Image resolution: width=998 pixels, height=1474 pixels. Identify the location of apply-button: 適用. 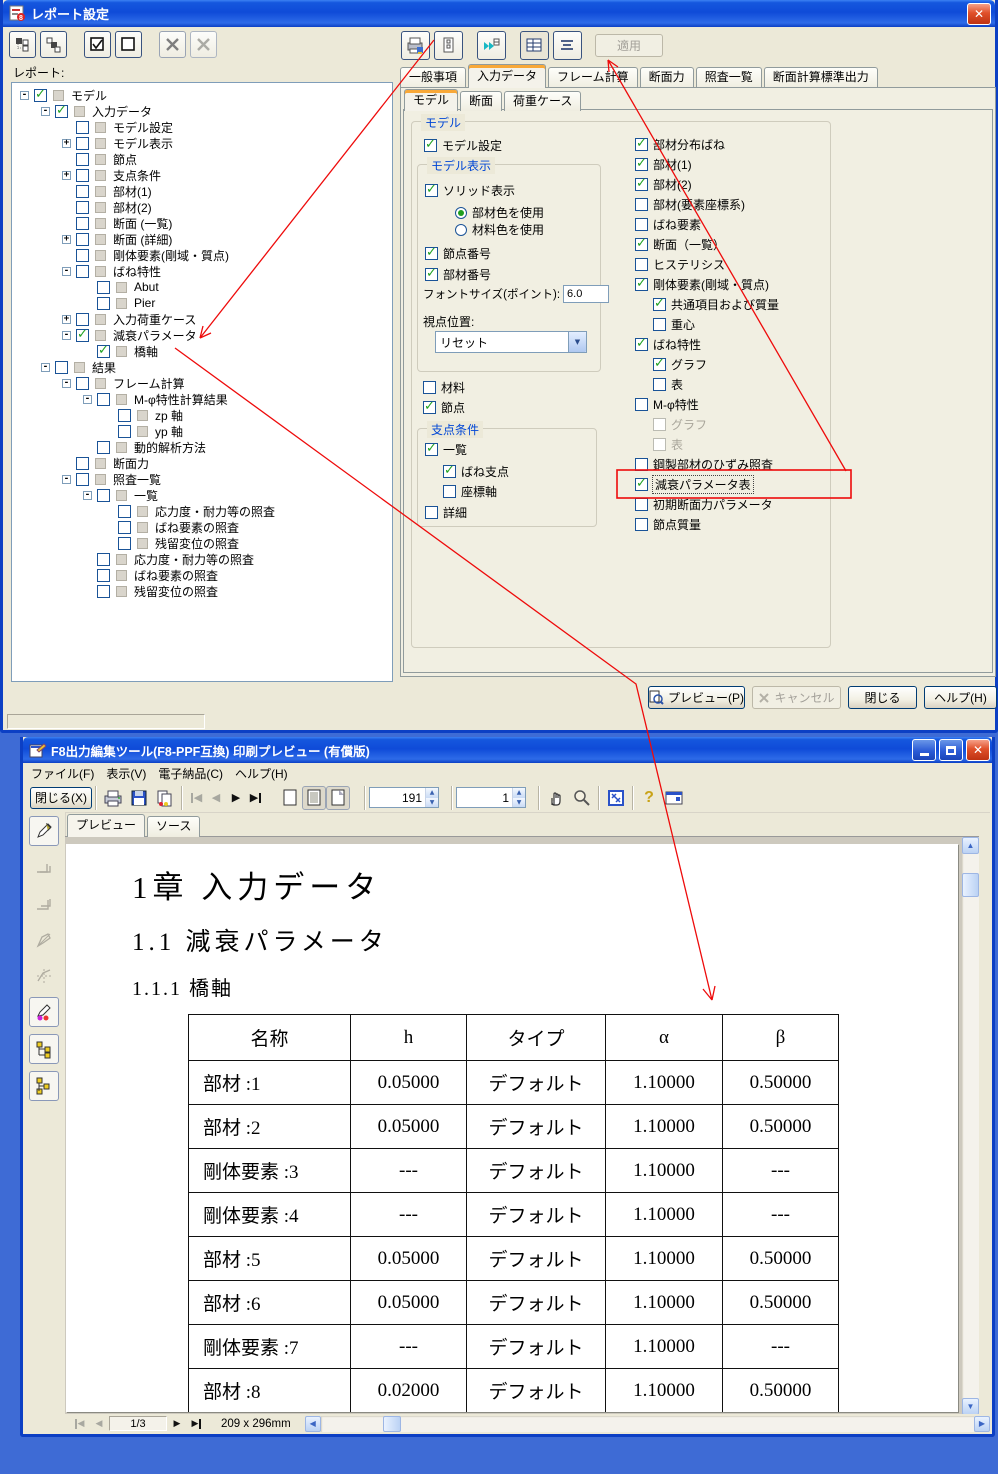
(629, 45).